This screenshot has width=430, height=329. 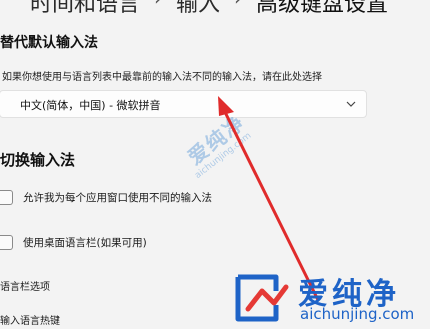 I want to click on replace-default-description: 如果你想使用与语言列表中最靠前的输入法不同的输入法，请在此处选择, so click(x=162, y=77).